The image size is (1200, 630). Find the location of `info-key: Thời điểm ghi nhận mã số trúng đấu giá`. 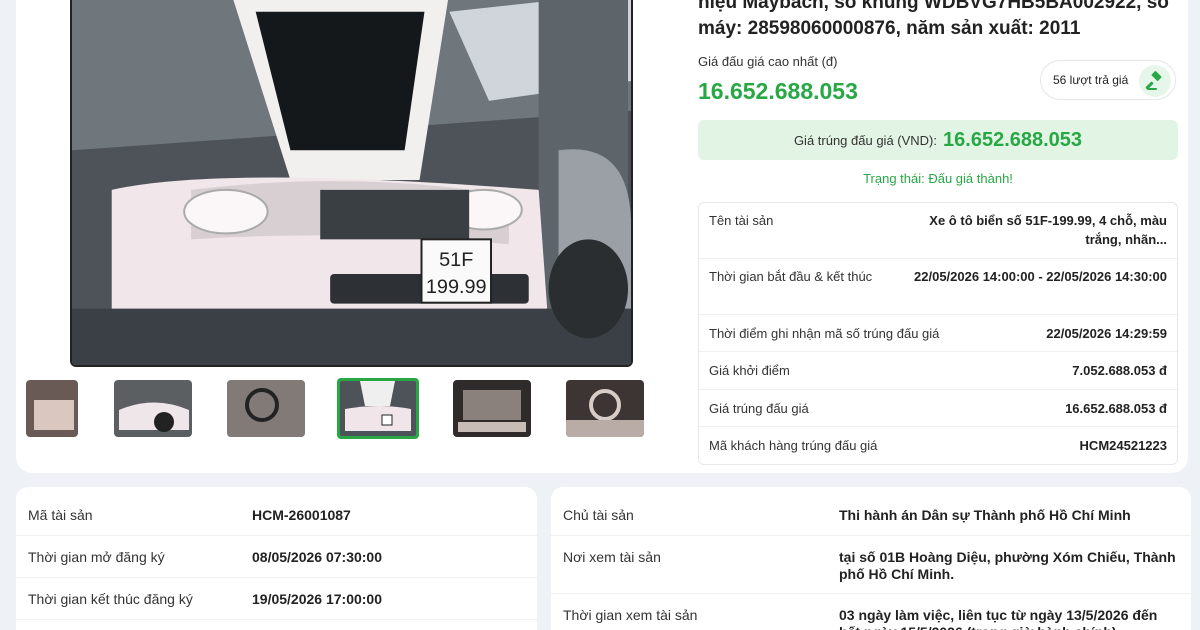

info-key: Thời điểm ghi nhận mã số trúng đấu giá is located at coordinates (824, 333).